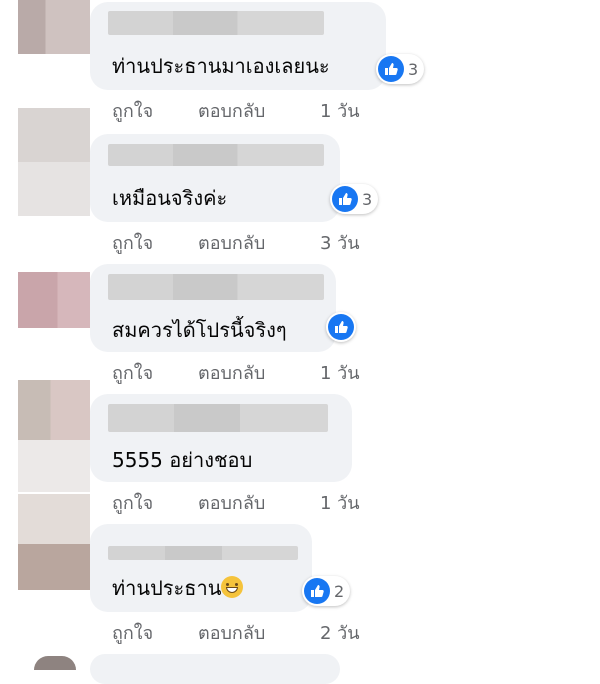 The height and width of the screenshot is (684, 600). I want to click on comment-timestamp: 3 วัน, so click(340, 242).